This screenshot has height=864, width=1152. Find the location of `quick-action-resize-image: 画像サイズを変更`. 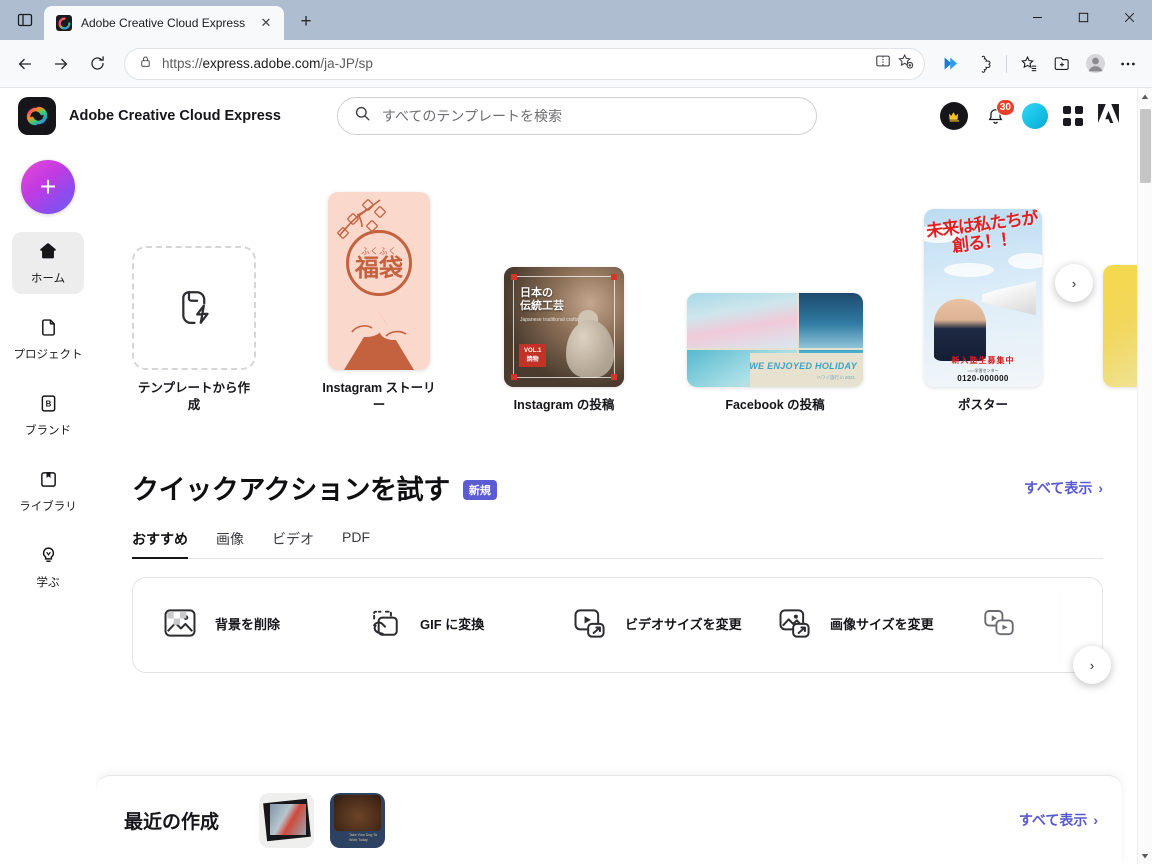

quick-action-resize-image: 画像サイズを変更 is located at coordinates (878, 625).